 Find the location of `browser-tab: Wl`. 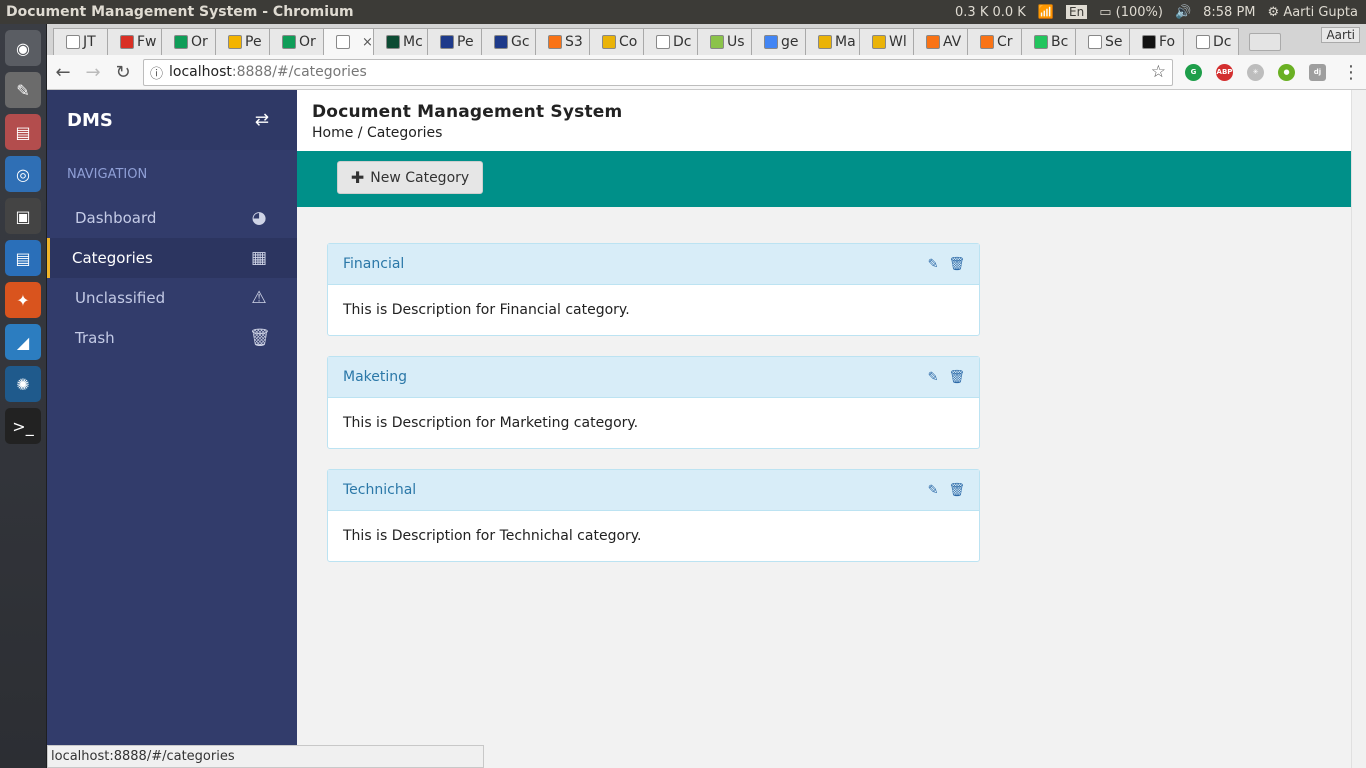

browser-tab: Wl is located at coordinates (887, 41).